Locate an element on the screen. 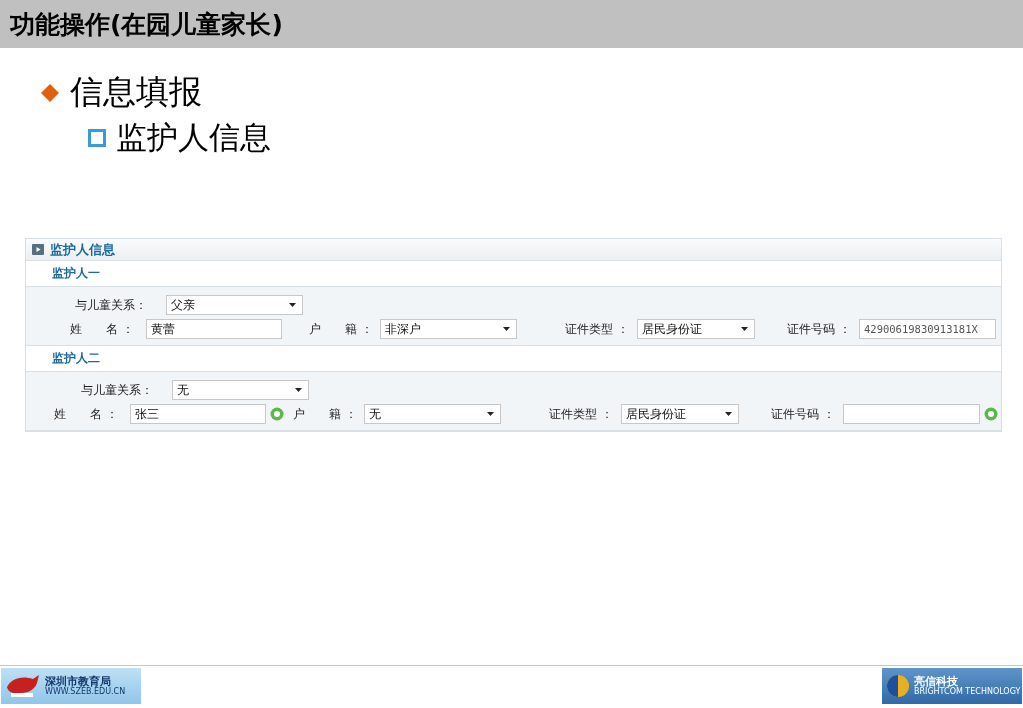 The width and height of the screenshot is (1023, 708). bullet-text: 监护人信息 is located at coordinates (193, 137).